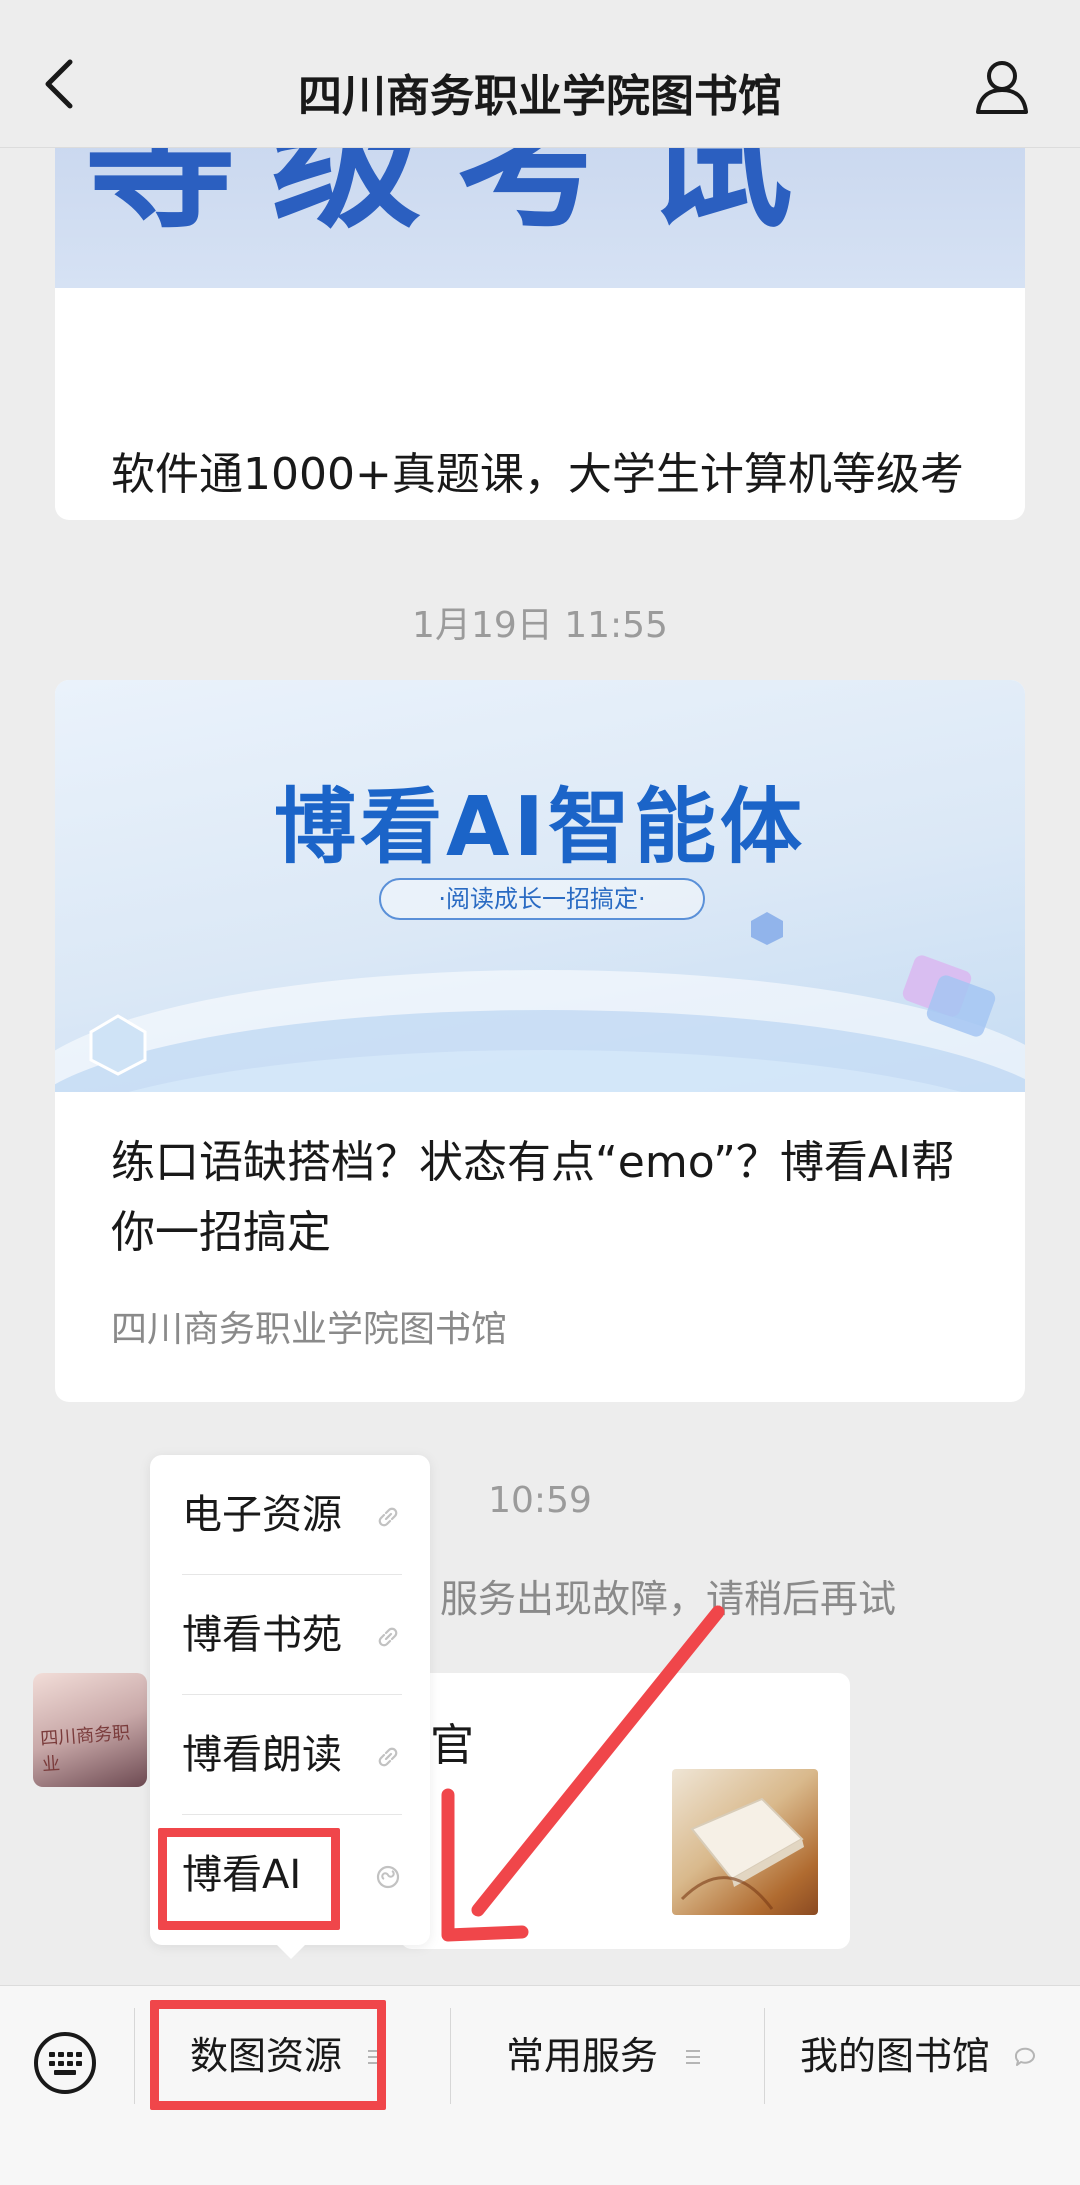  I want to click on message-card: 官, so click(625, 1811).